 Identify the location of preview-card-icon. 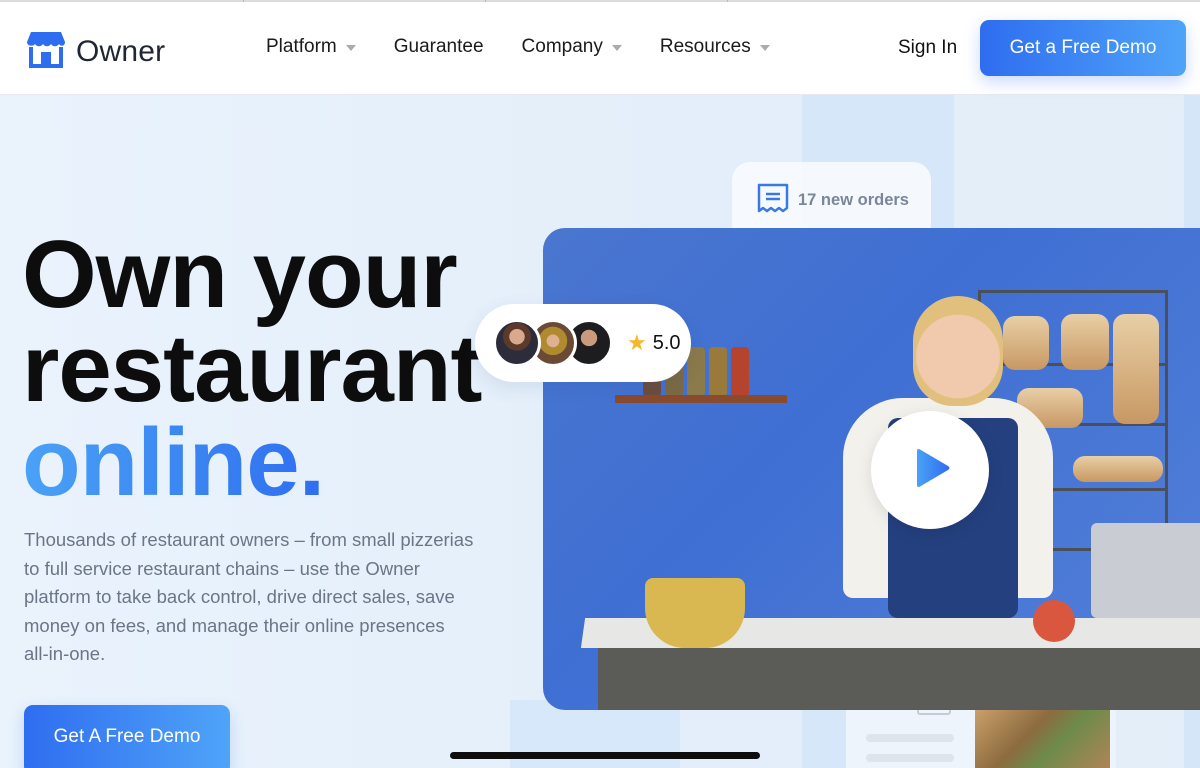
(934, 712).